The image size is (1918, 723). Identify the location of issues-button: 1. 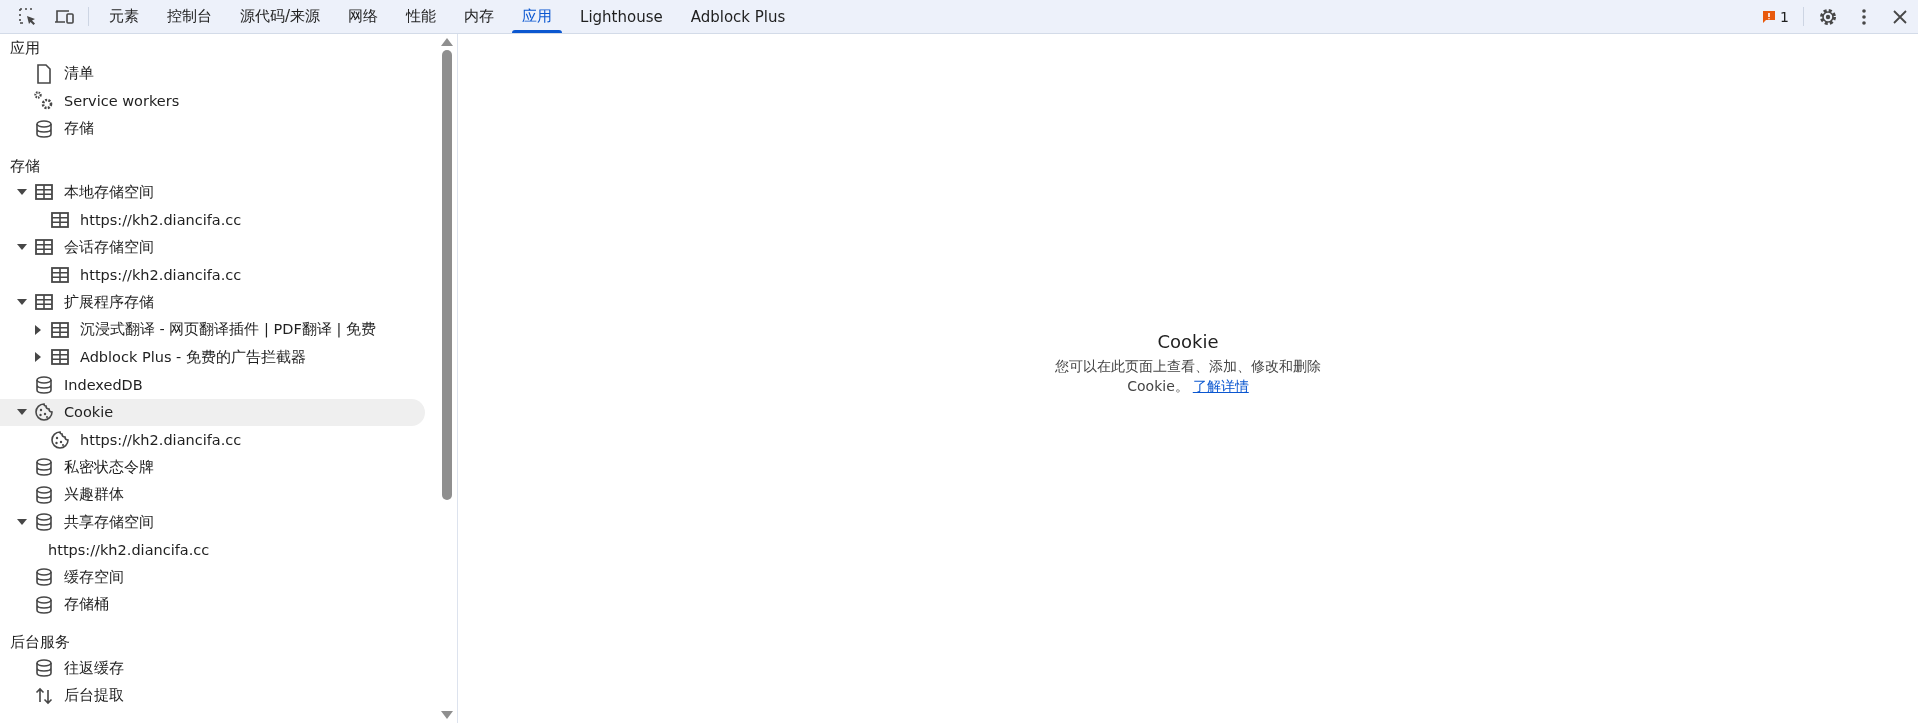
(1775, 16).